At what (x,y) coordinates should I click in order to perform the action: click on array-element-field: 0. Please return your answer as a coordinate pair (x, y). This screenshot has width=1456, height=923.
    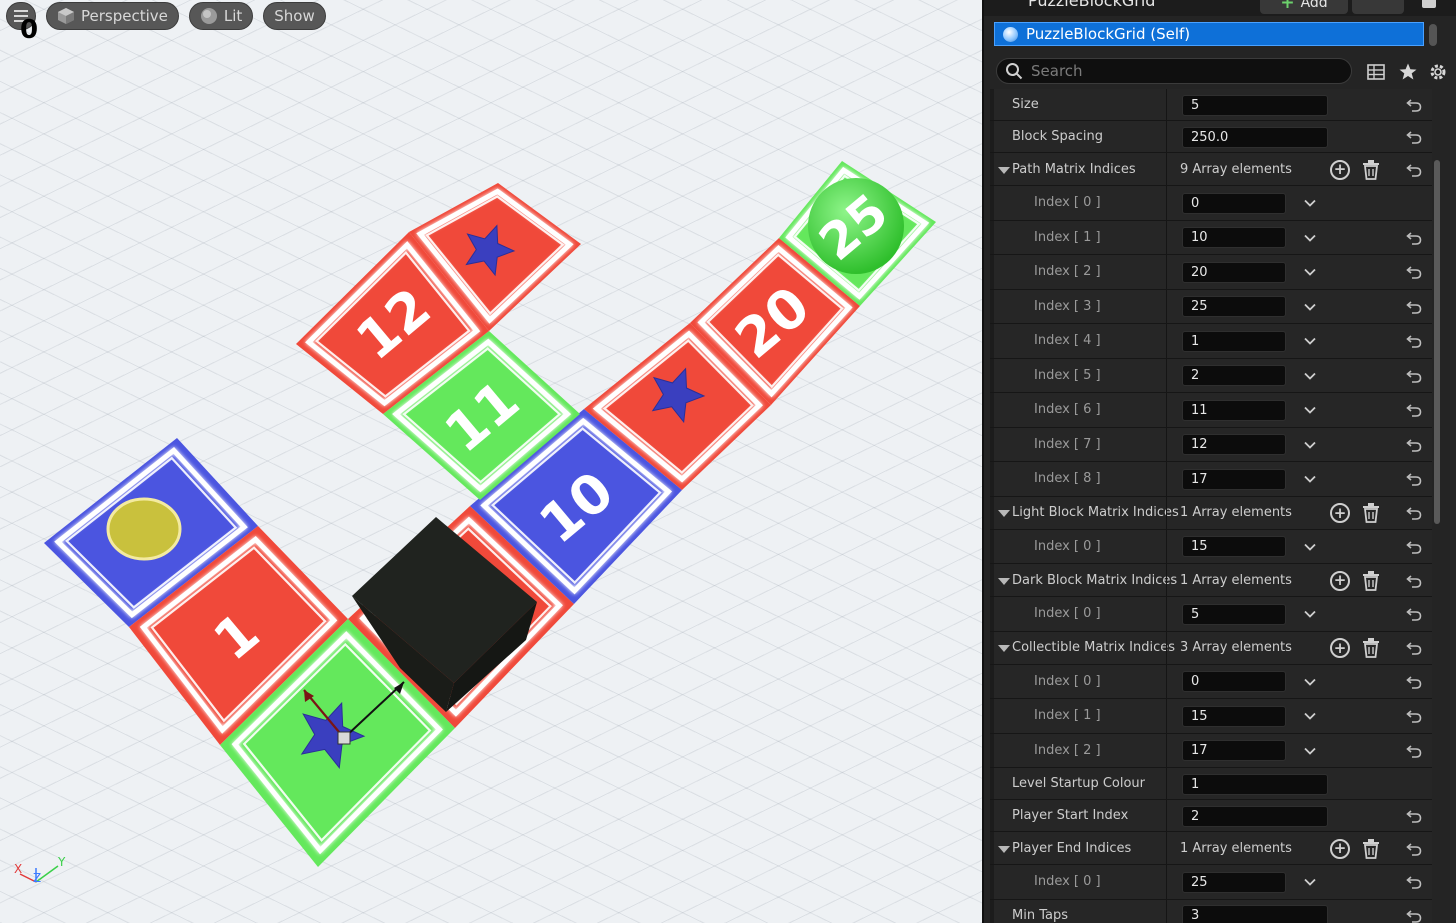
    Looking at the image, I should click on (1234, 203).